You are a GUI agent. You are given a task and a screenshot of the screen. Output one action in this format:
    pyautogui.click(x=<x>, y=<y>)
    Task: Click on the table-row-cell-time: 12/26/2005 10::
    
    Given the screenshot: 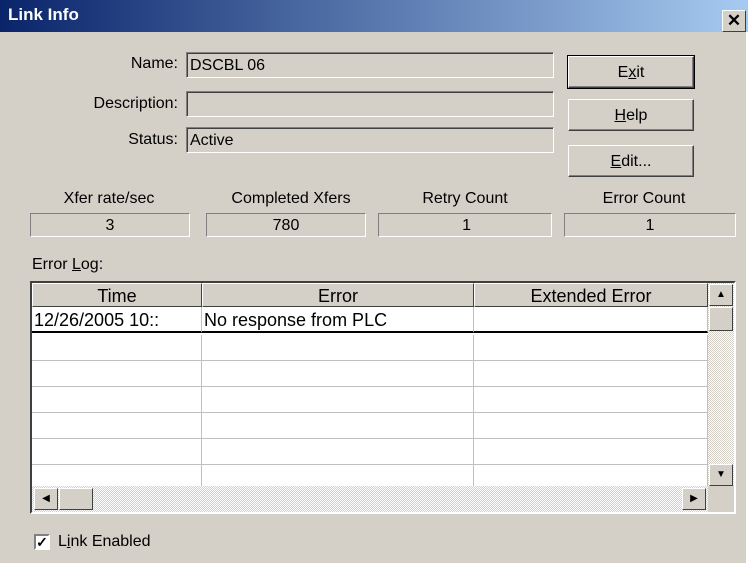 What is the action you would take?
    pyautogui.click(x=117, y=320)
    